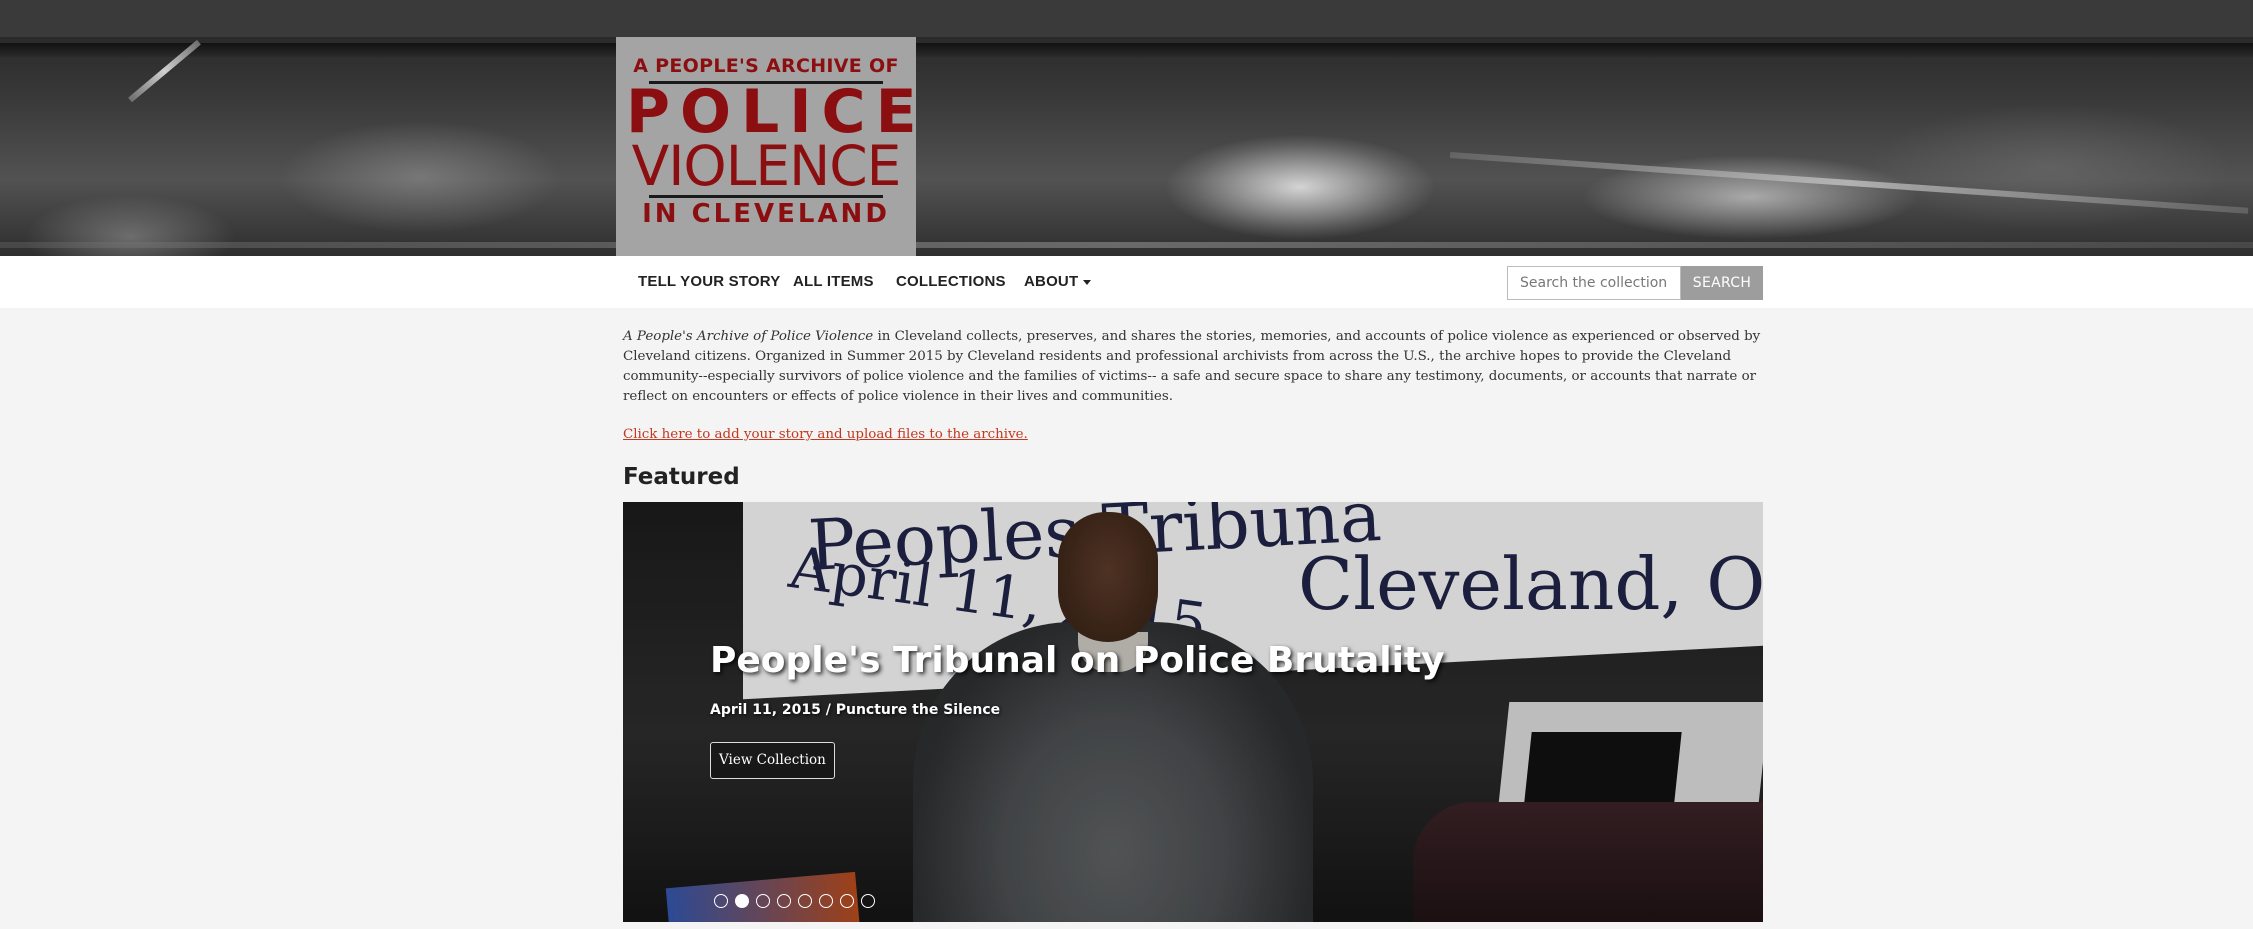 Image resolution: width=2253 pixels, height=929 pixels. Describe the element at coordinates (742, 901) in the screenshot. I see `carousel-dot-active` at that location.